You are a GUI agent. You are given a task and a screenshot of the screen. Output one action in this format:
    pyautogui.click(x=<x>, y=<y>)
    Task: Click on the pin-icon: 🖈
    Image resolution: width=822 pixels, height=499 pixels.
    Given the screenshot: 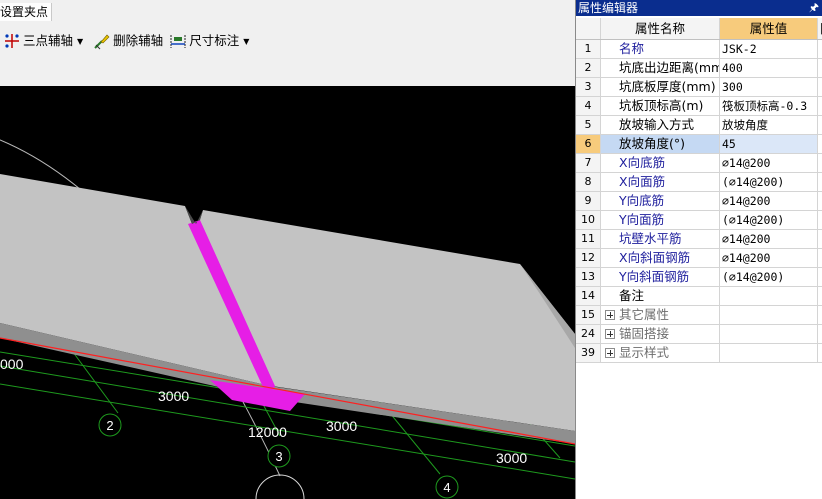 What is the action you would take?
    pyautogui.click(x=814, y=8)
    